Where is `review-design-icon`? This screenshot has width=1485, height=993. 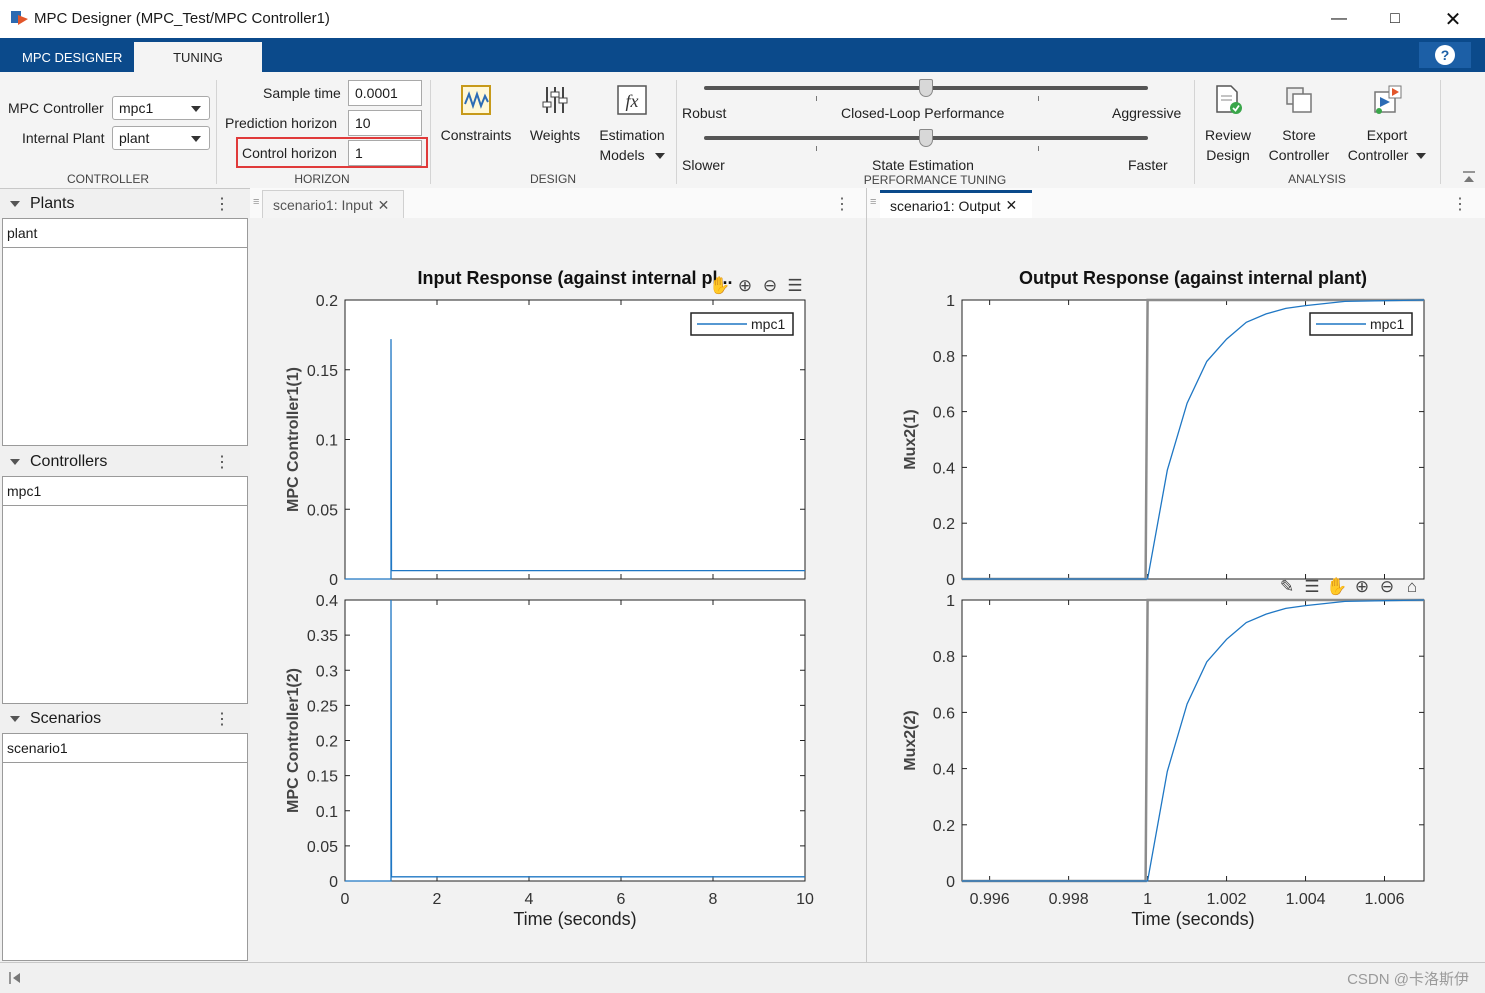 review-design-icon is located at coordinates (1229, 99).